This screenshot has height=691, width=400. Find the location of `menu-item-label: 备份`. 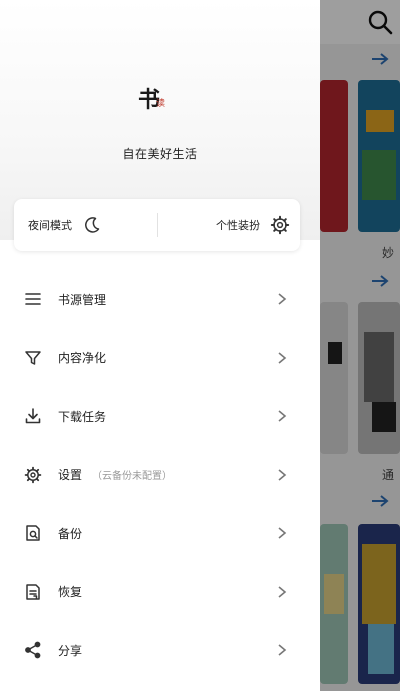

menu-item-label: 备份 is located at coordinates (70, 533).